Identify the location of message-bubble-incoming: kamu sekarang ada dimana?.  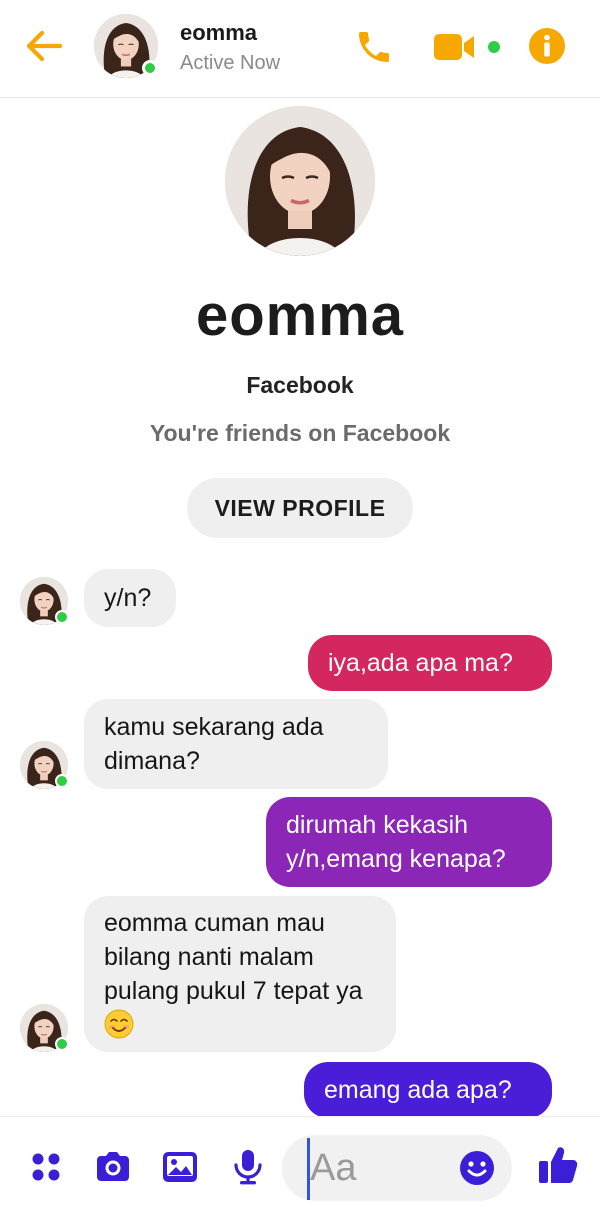
(236, 744).